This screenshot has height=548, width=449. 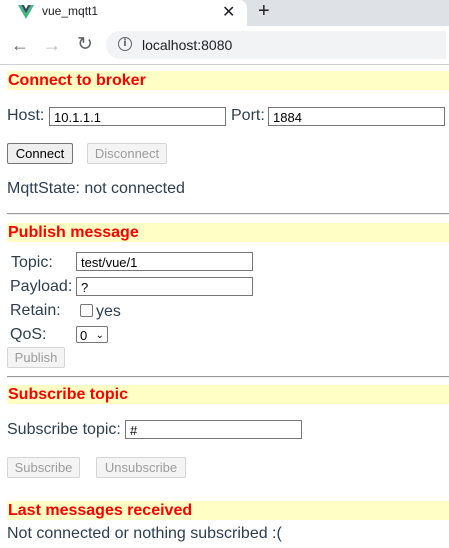 I want to click on payload-input: ?, so click(x=164, y=286).